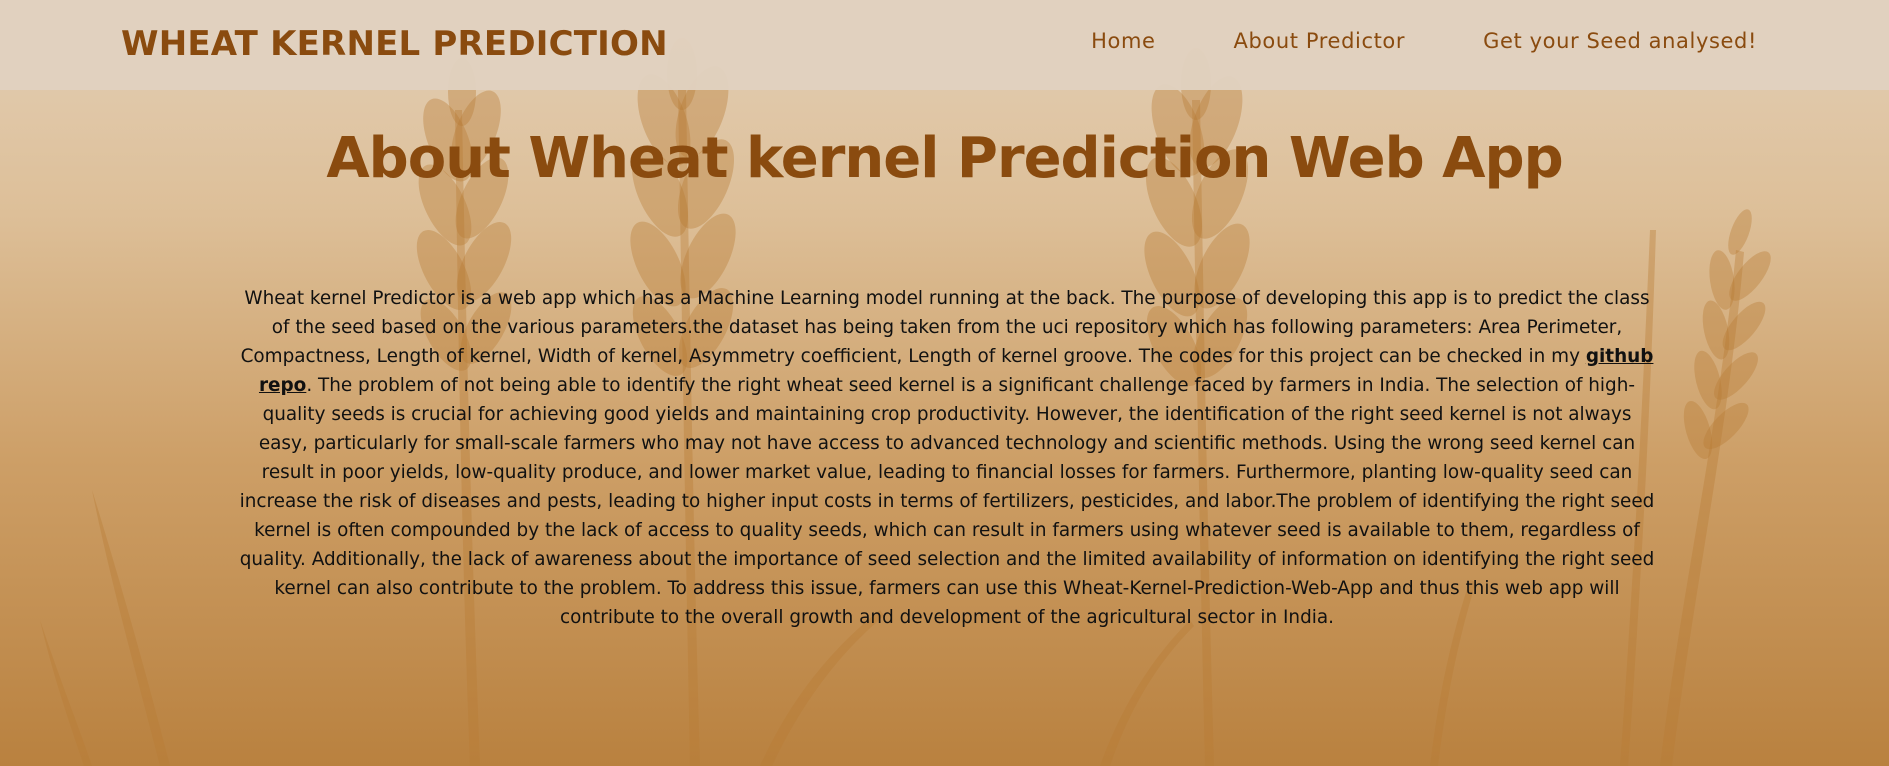 The image size is (1889, 766). Describe the element at coordinates (1123, 41) in the screenshot. I see `nav-link-home: Home` at that location.